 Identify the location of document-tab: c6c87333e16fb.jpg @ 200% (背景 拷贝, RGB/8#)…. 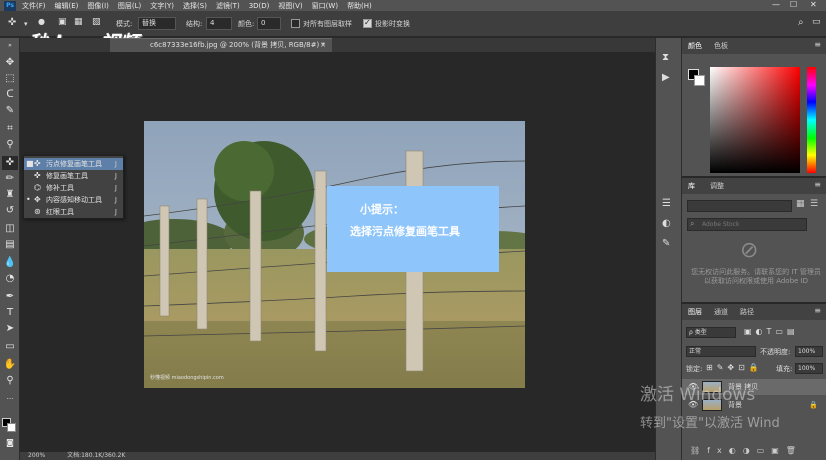
(221, 45).